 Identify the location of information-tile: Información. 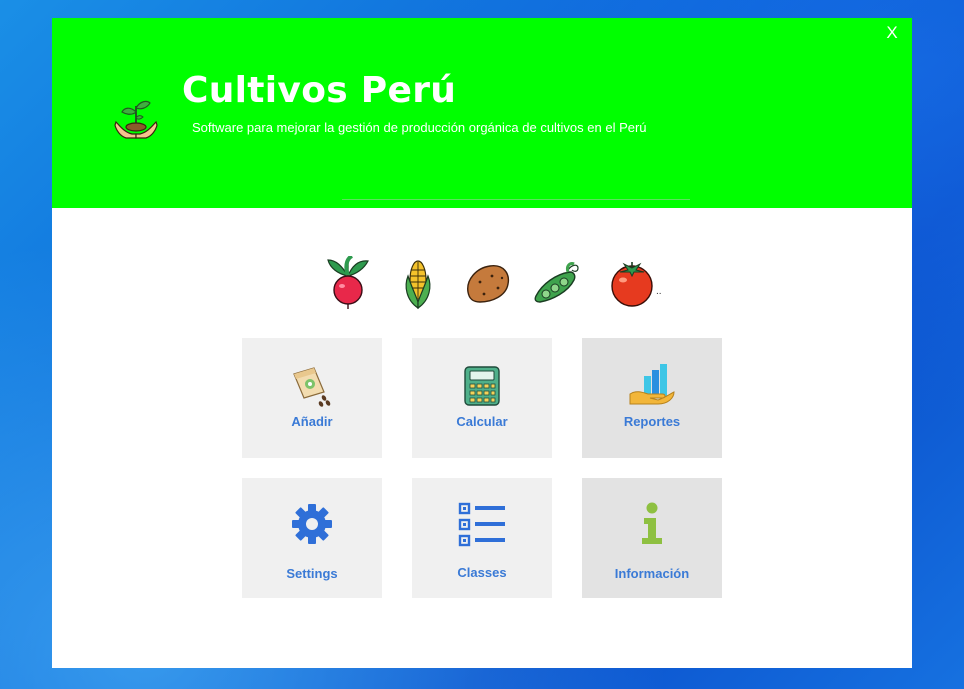
(652, 538).